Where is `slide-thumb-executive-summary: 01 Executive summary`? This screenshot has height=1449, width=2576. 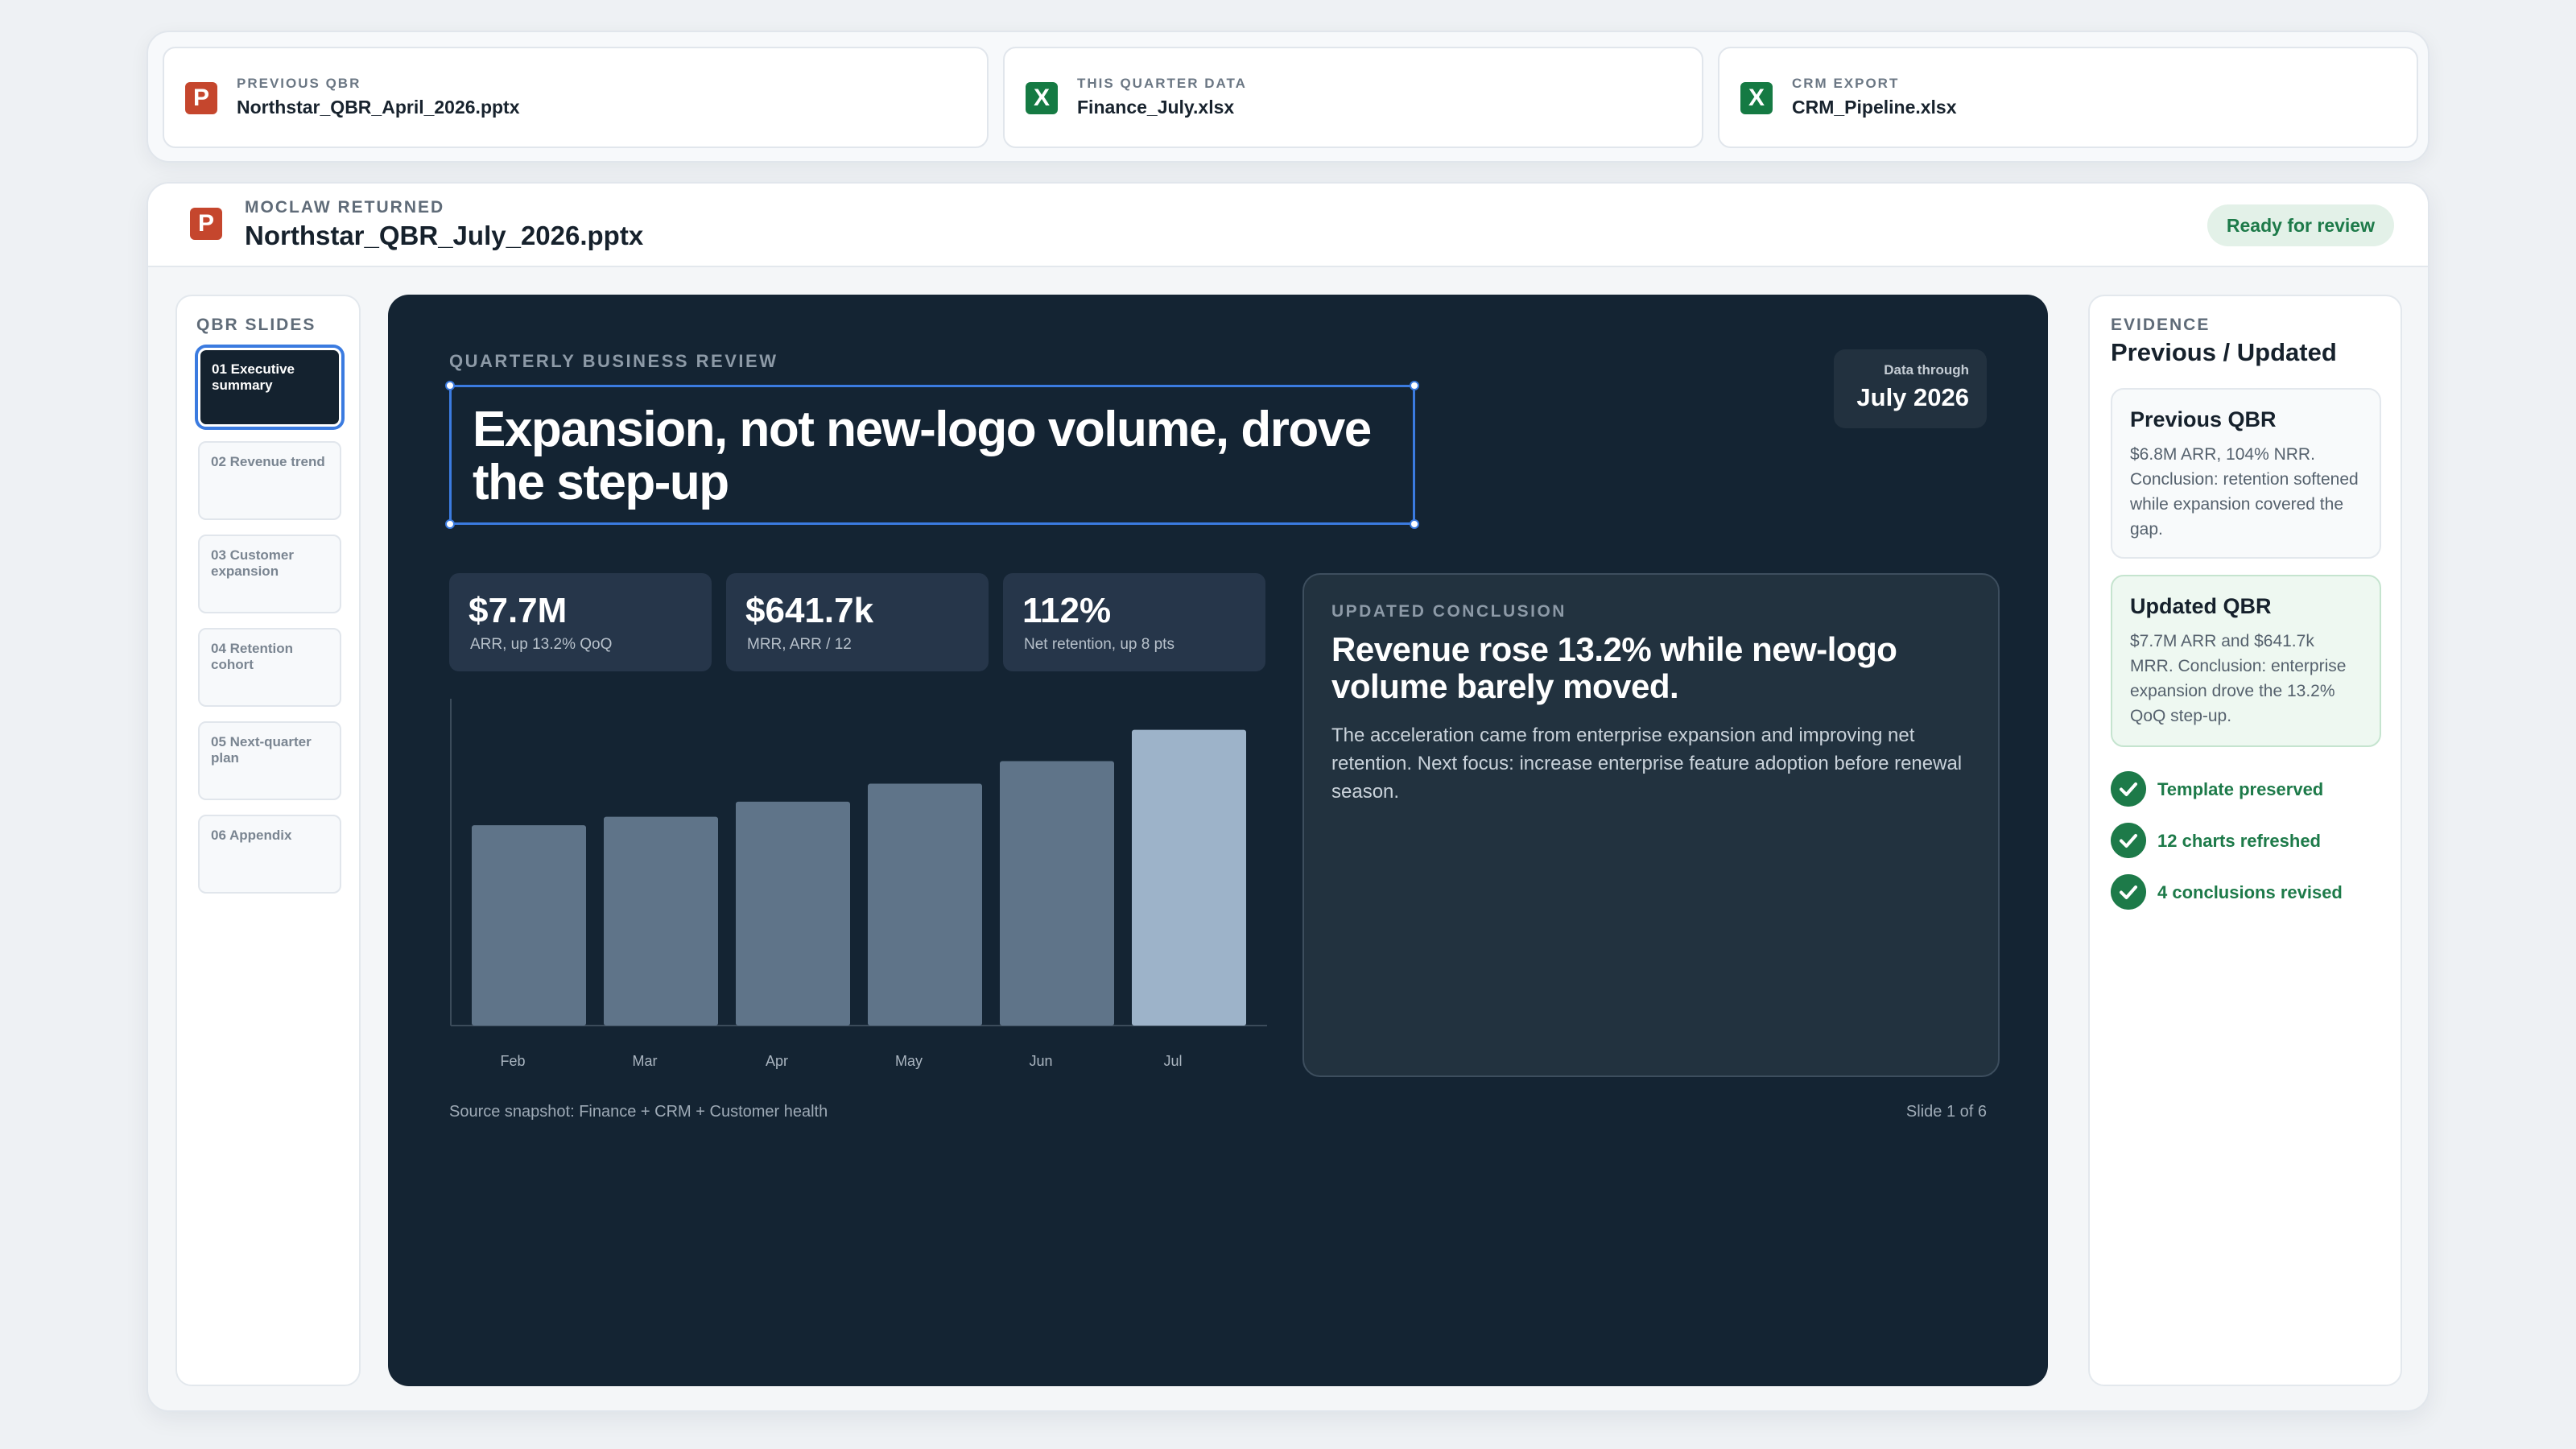 slide-thumb-executive-summary: 01 Executive summary is located at coordinates (269, 387).